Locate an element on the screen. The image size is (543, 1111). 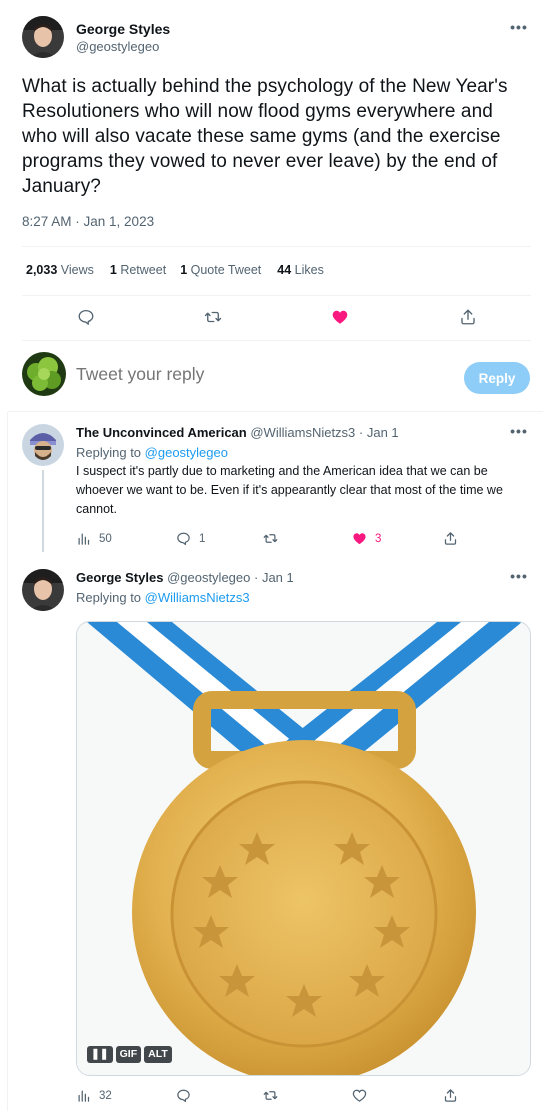
views-button: 50 is located at coordinates (94, 538).